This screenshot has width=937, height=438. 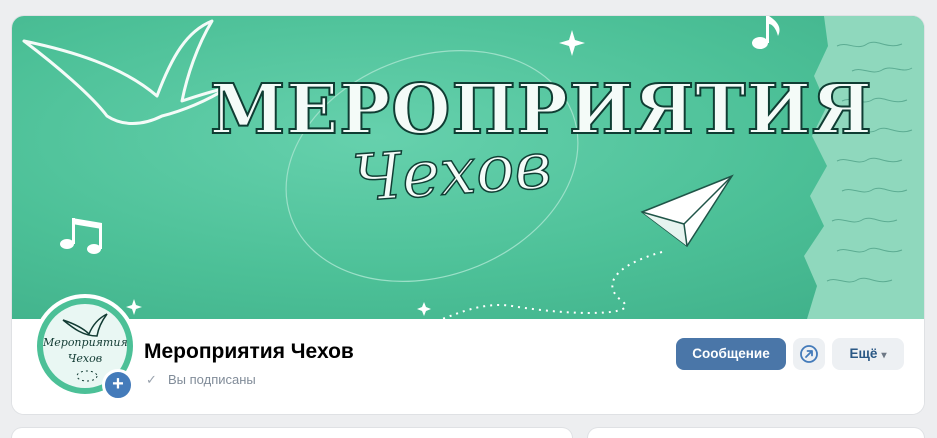 I want to click on share-arrow-icon, so click(x=809, y=354).